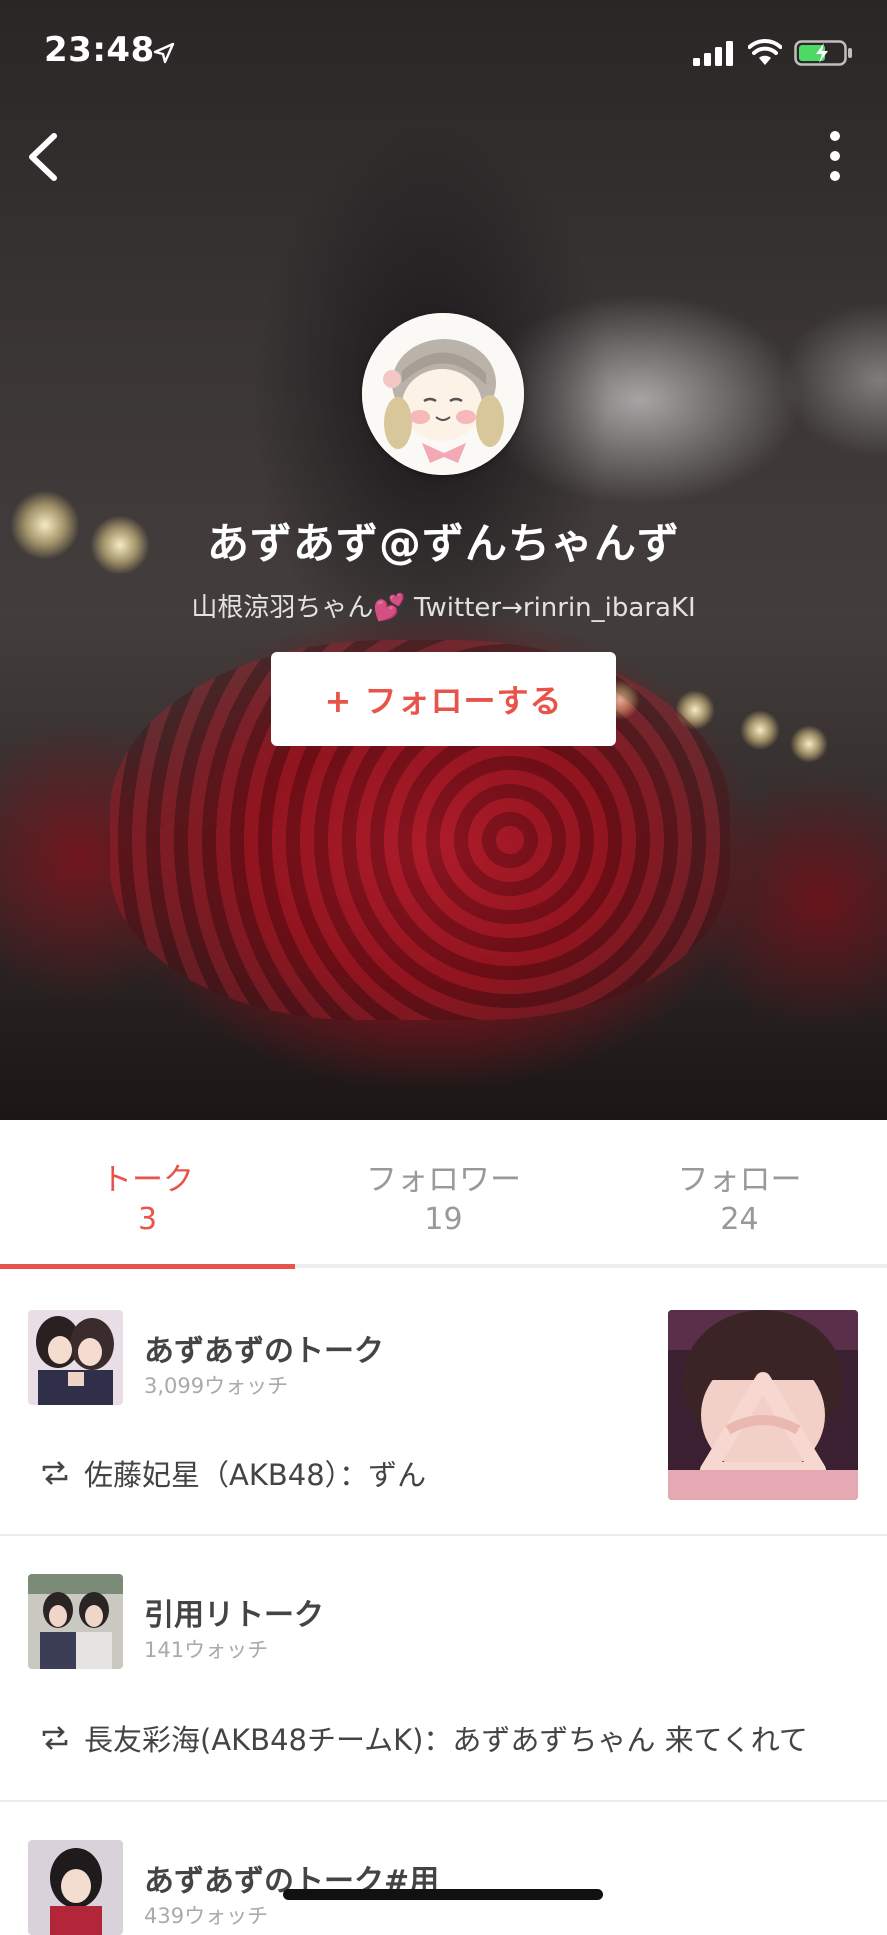  I want to click on tab-following: フォロー 24, so click(739, 1196).